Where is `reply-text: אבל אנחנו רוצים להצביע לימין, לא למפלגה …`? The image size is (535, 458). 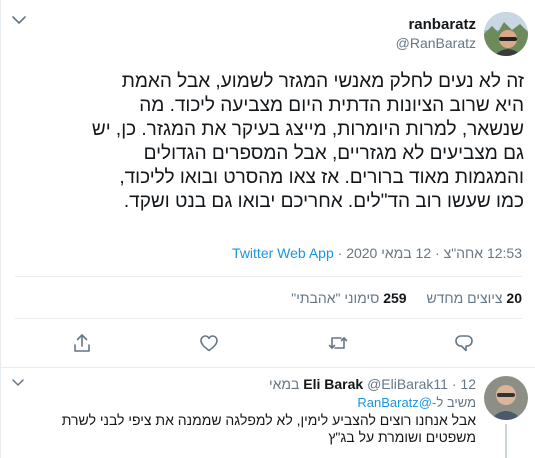 reply-text: אבל אנחנו רוצים להצביע לימין, לא למפלגה … is located at coordinates (268, 428).